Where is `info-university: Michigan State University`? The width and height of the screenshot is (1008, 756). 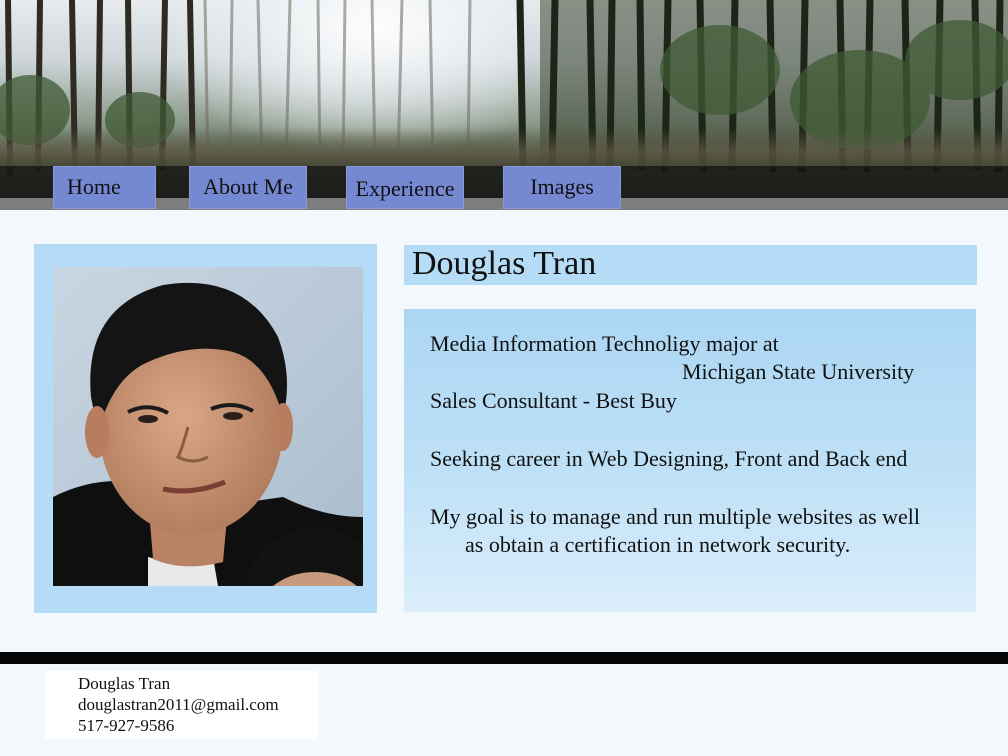 info-university: Michigan State University is located at coordinates (798, 371).